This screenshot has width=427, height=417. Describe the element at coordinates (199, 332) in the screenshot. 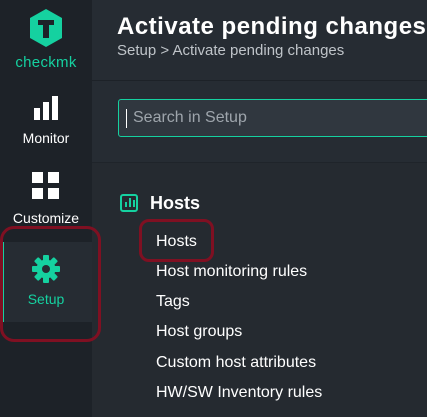

I see `menu-item-host-groups: Host groups` at that location.